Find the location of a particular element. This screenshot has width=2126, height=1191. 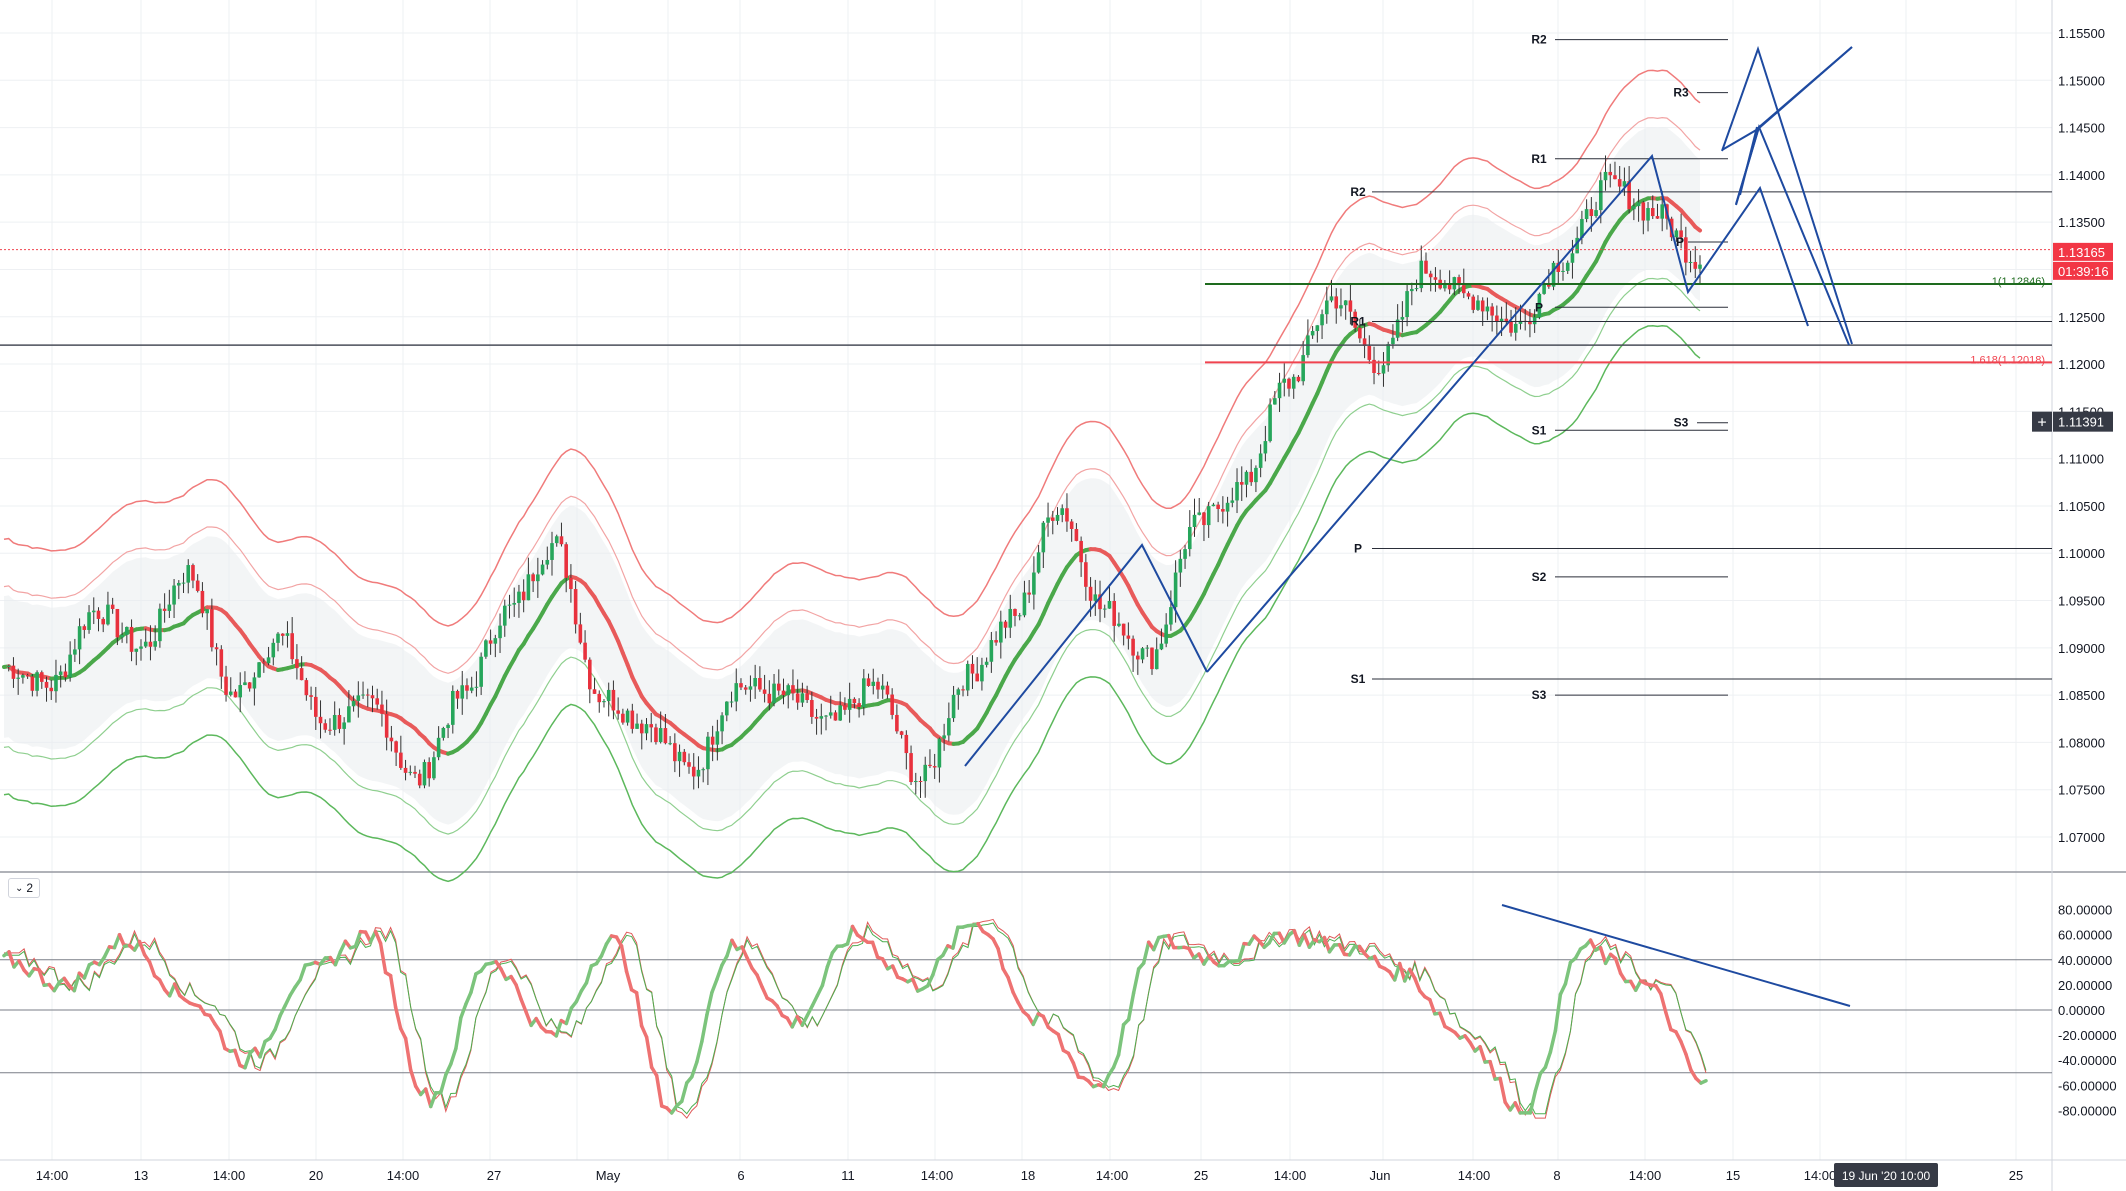

pane-collapse-button: ⌄ 2 is located at coordinates (24, 888).